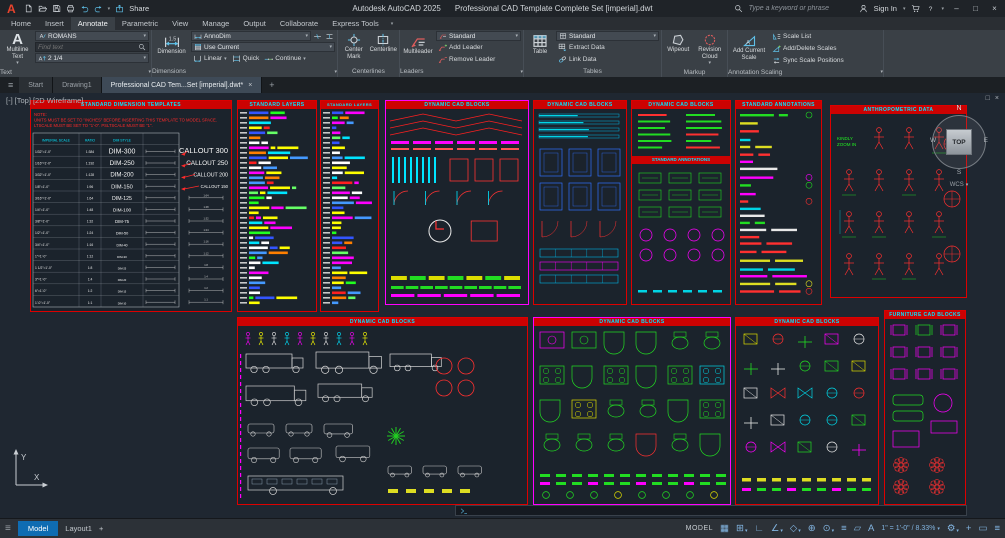 This screenshot has height=538, width=1005. I want to click on model-tab: Model, so click(38, 528).